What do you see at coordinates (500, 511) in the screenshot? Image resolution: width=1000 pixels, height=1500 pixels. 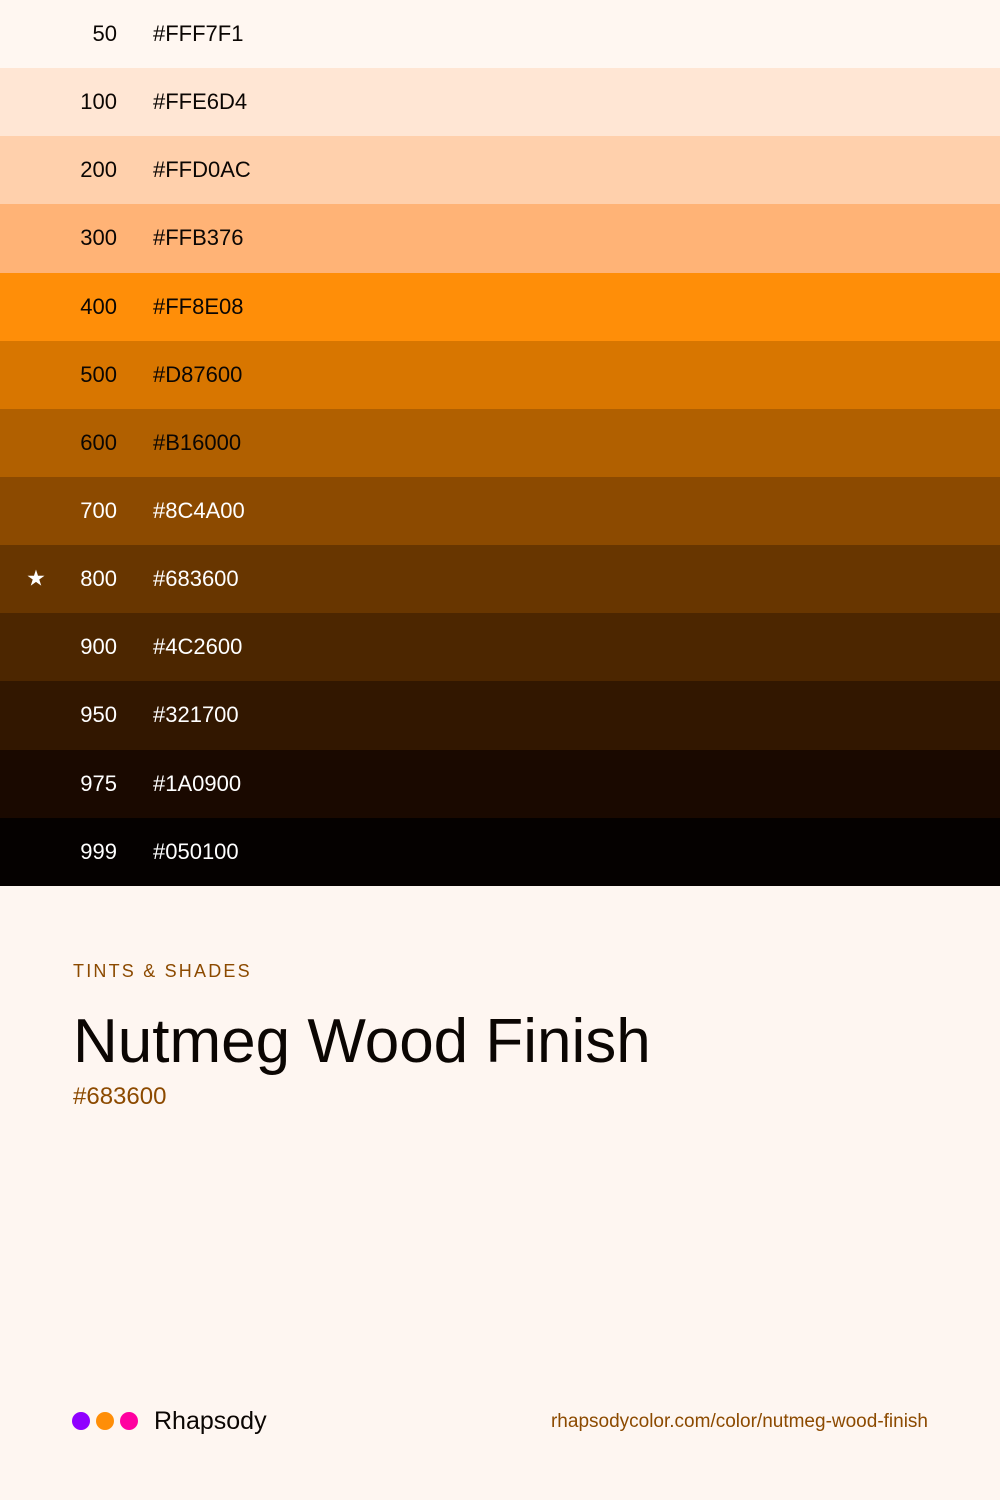 I see `swatch-row: 700 #8C4A00` at bounding box center [500, 511].